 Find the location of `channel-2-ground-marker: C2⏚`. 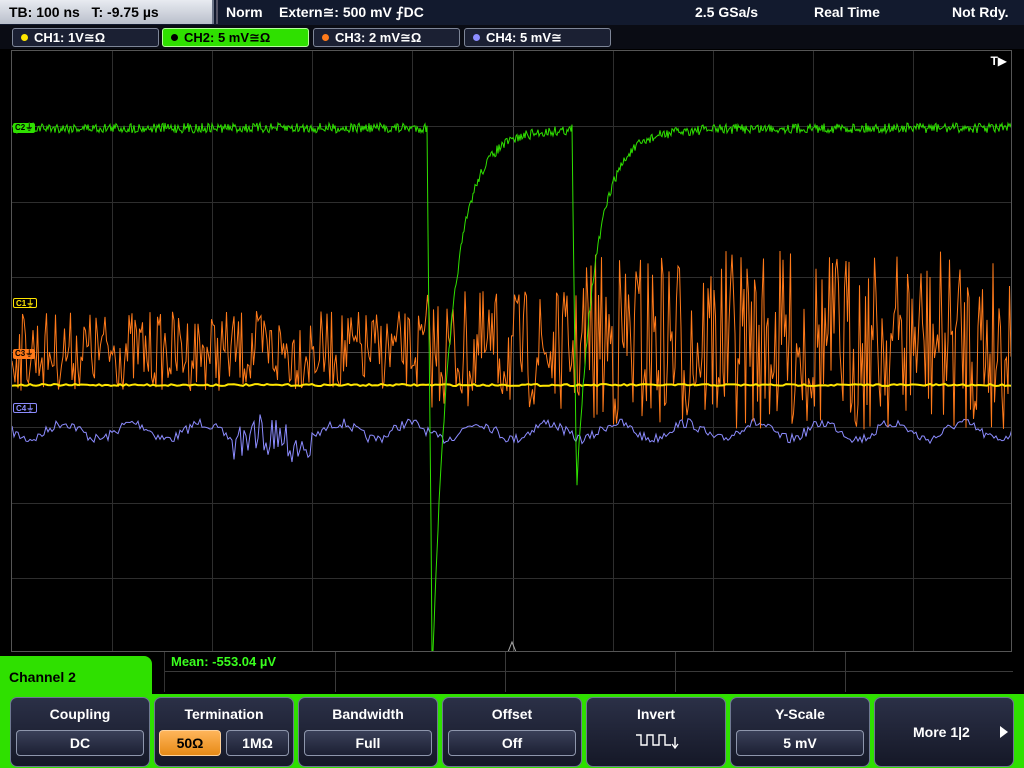

channel-2-ground-marker: C2⏚ is located at coordinates (24, 128).